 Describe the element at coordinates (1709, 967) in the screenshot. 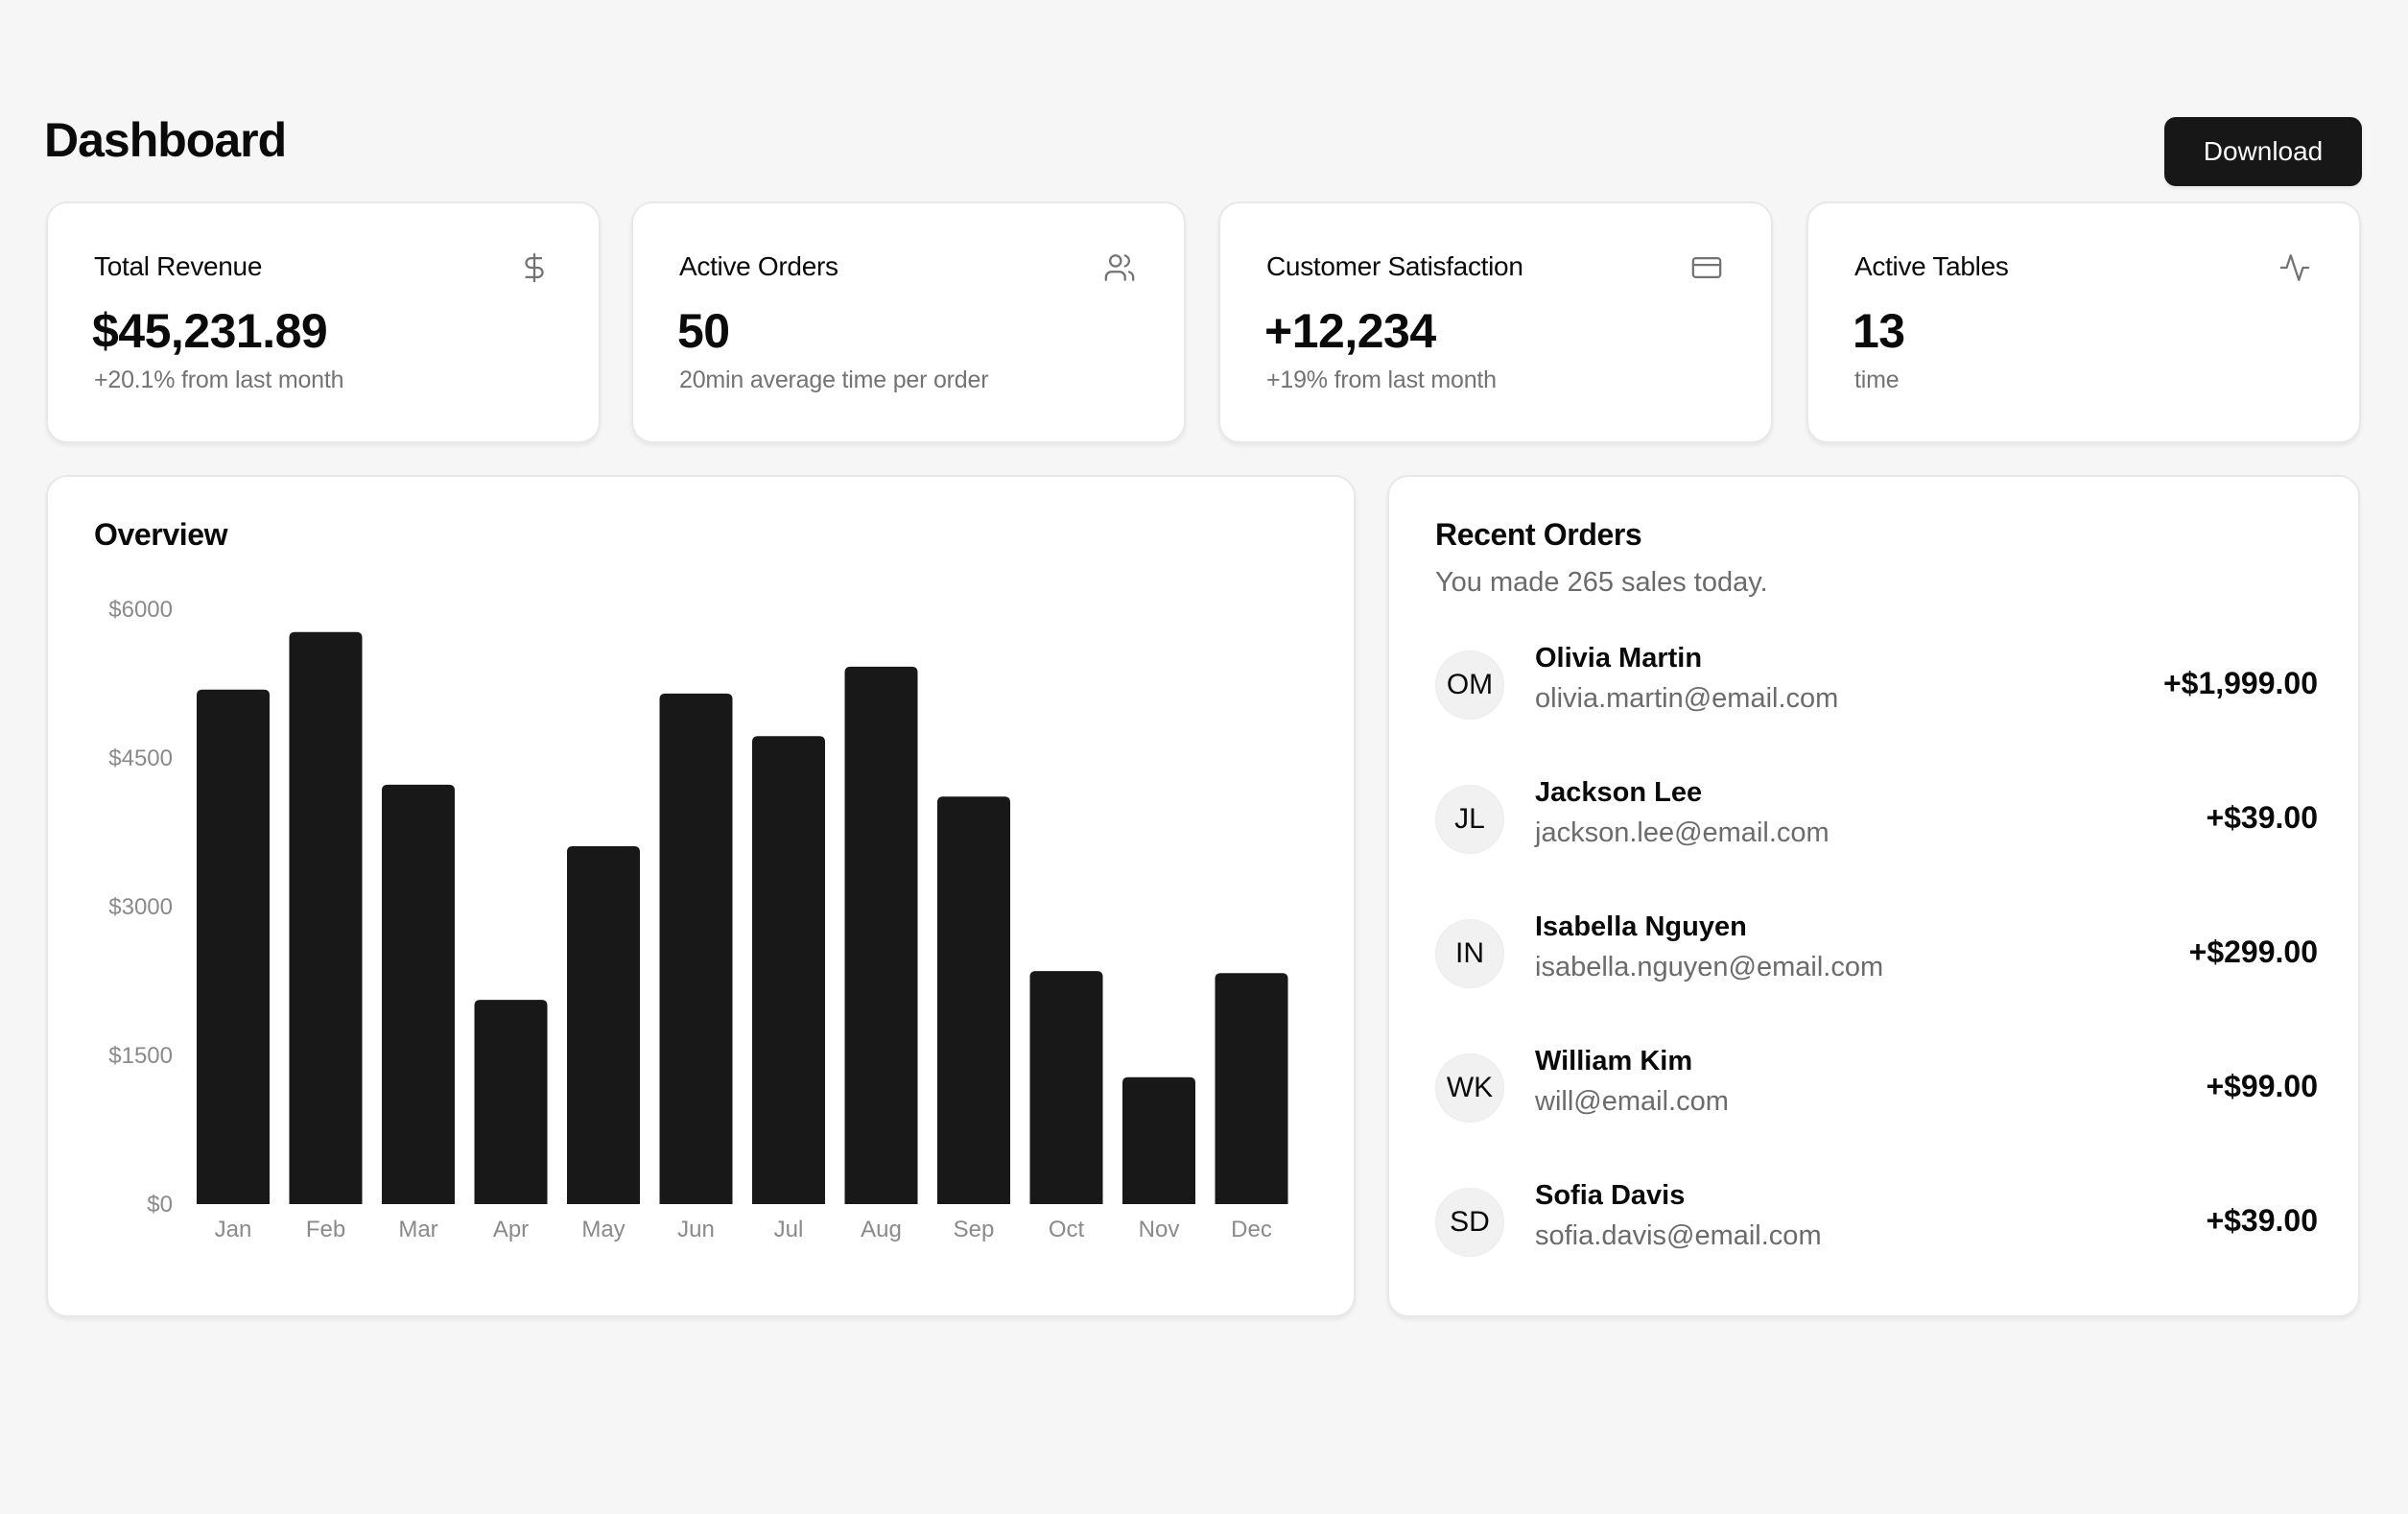

I see `customer-email: isabella.nguyen@email.com` at that location.